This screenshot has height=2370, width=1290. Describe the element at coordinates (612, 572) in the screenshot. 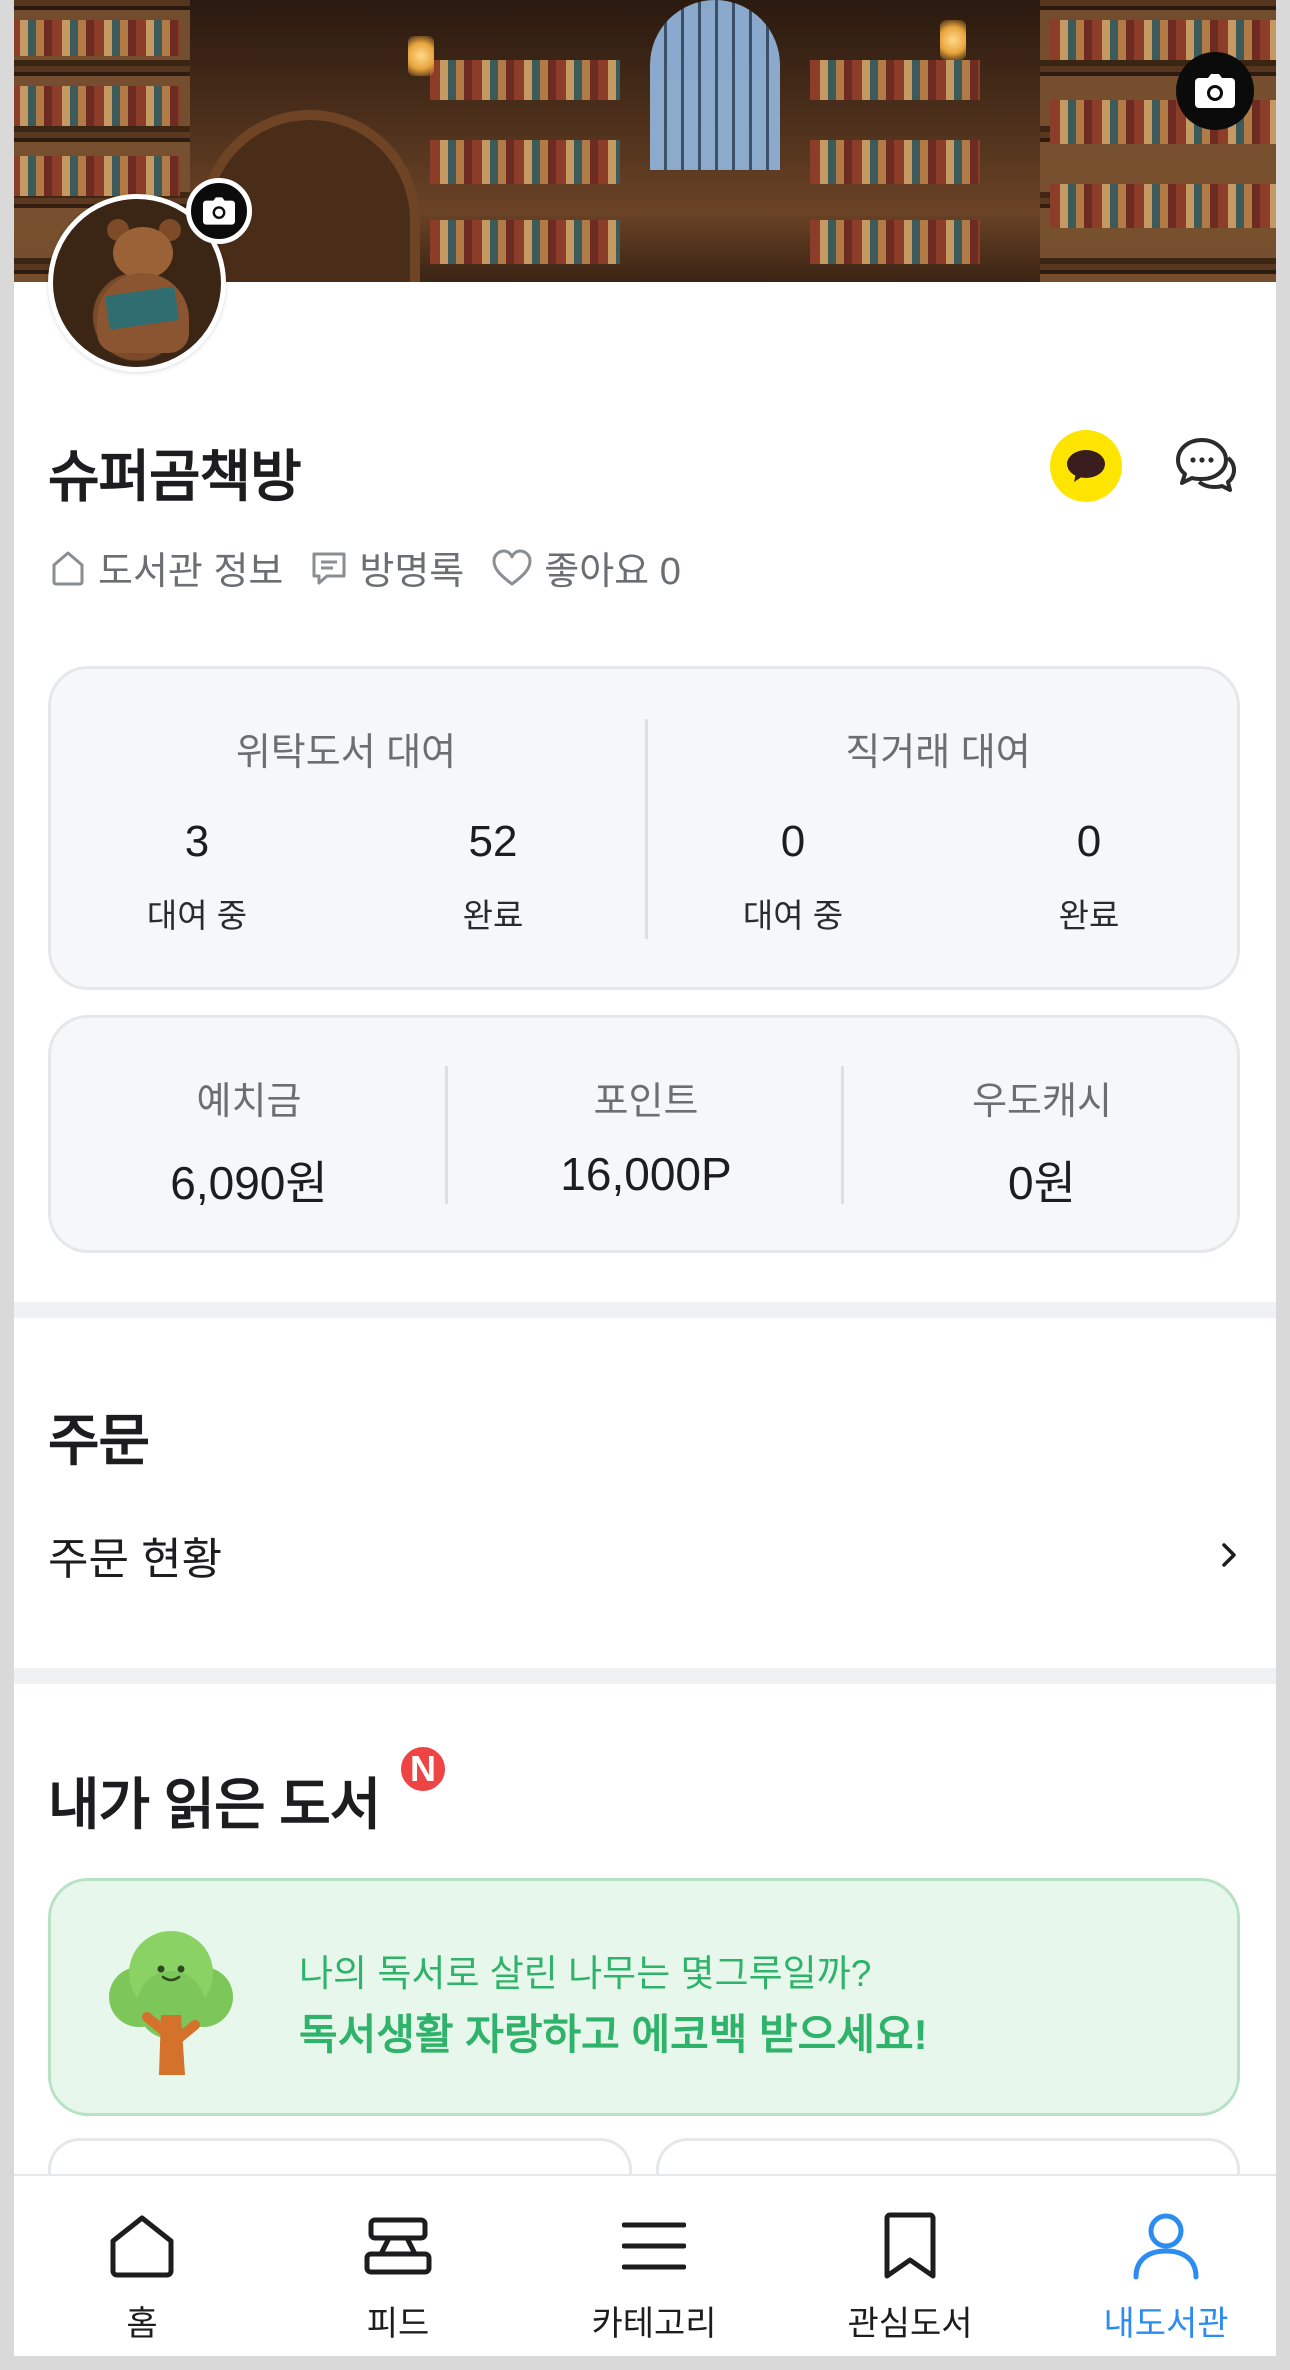

I see `like-count-label: 좋아요 0` at that location.